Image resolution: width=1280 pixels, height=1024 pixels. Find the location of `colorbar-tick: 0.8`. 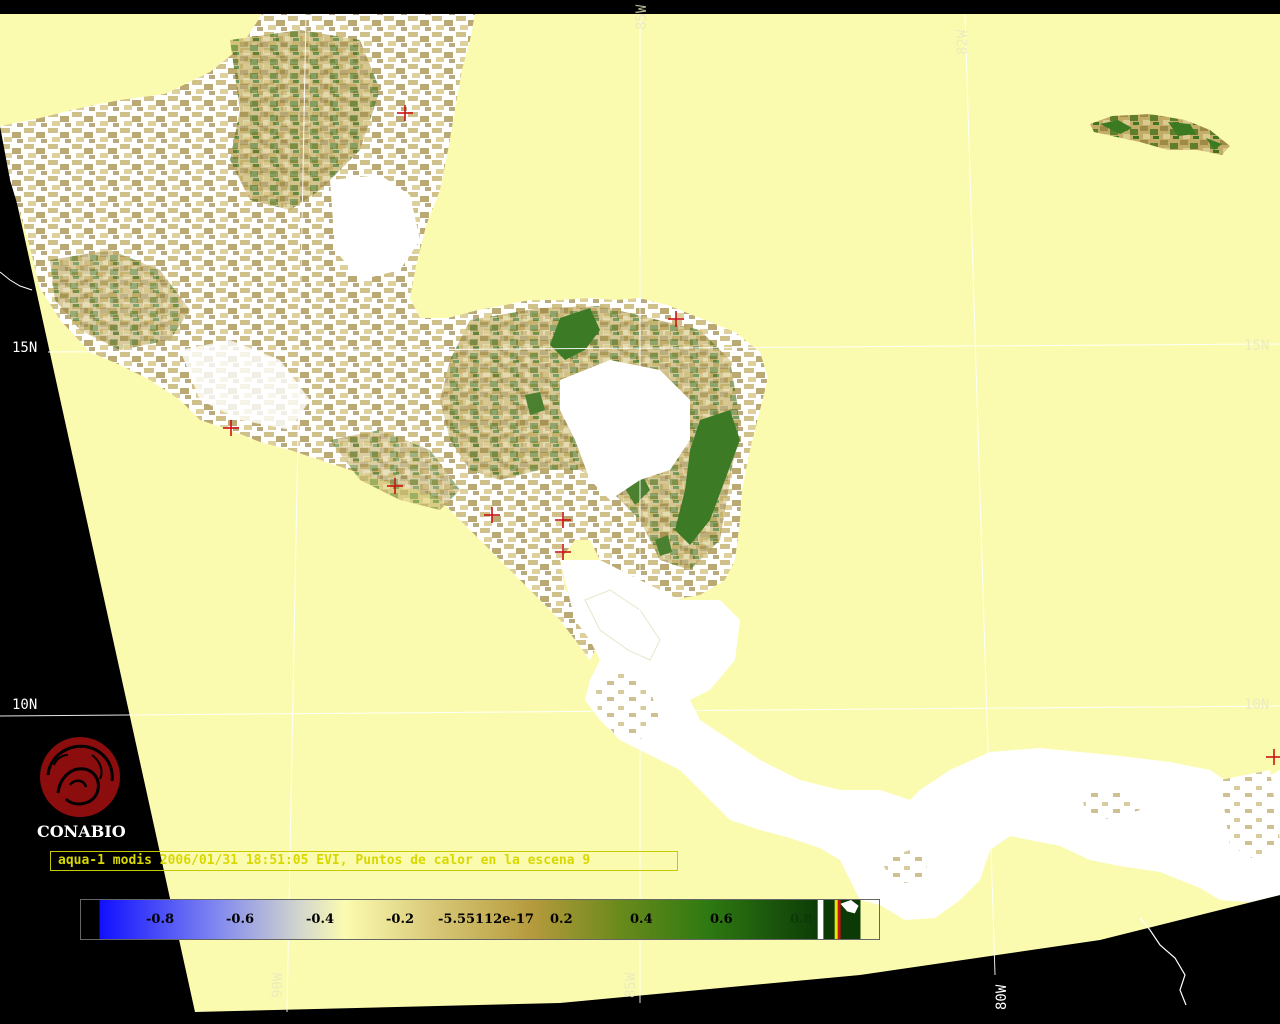

colorbar-tick: 0.8 is located at coordinates (801, 919).